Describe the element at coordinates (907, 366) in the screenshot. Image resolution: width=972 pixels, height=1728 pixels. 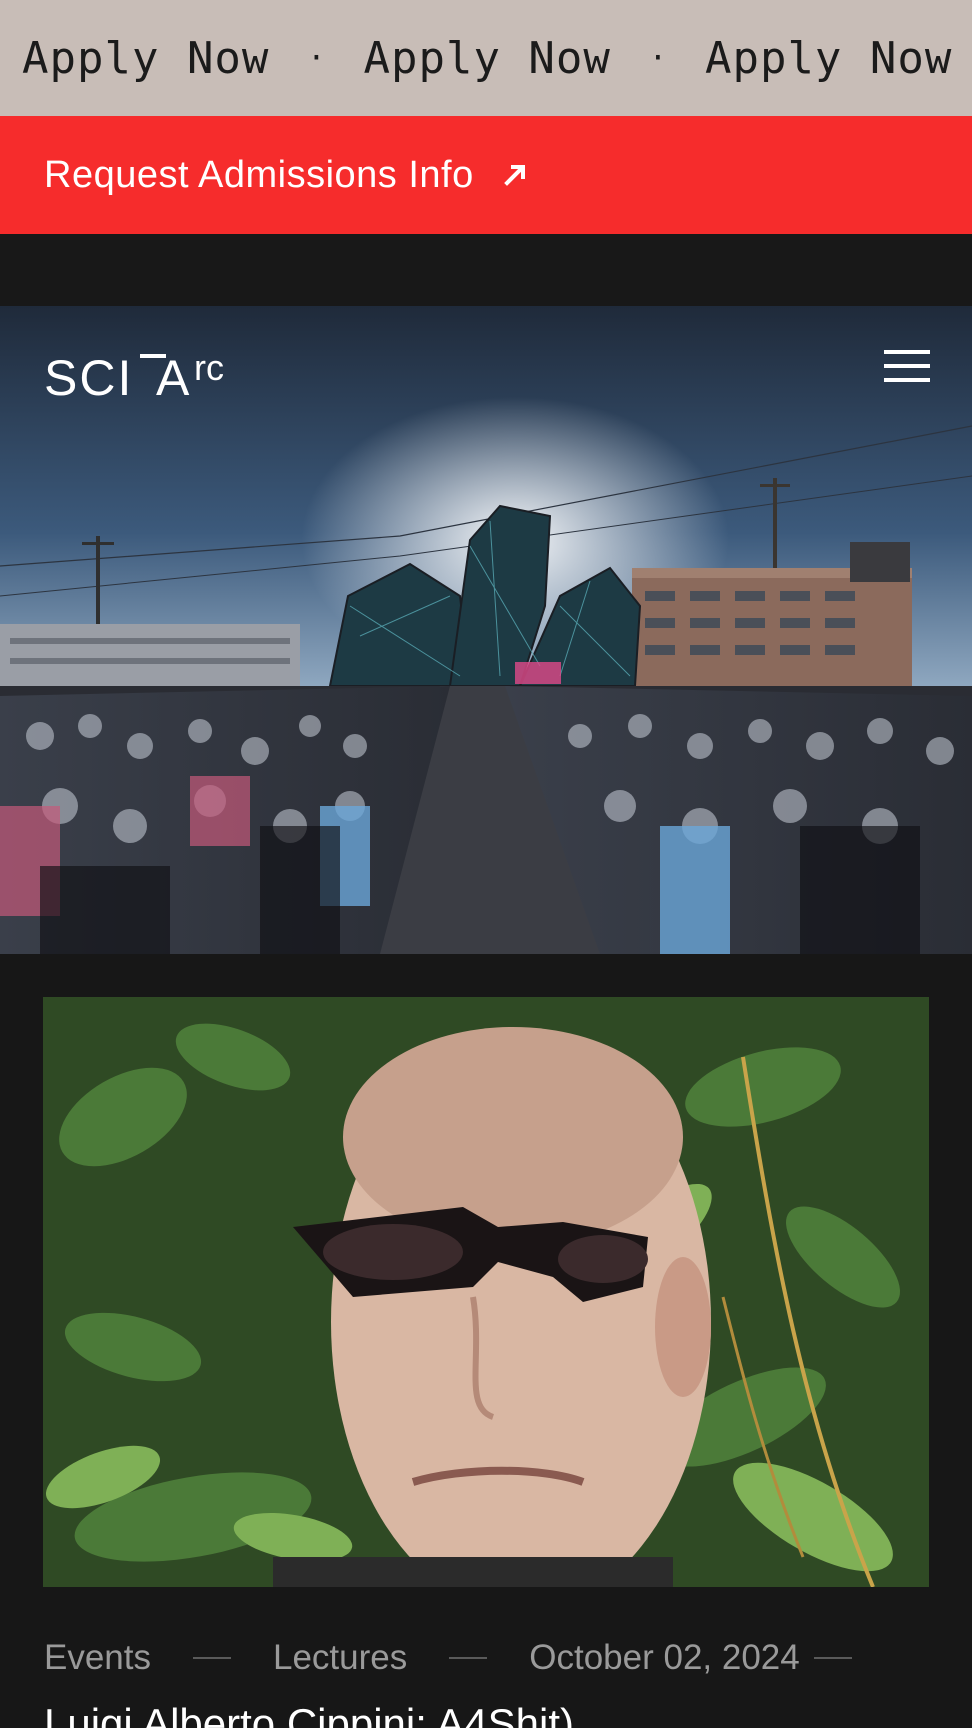
I see `hamburger-menu-icon` at that location.